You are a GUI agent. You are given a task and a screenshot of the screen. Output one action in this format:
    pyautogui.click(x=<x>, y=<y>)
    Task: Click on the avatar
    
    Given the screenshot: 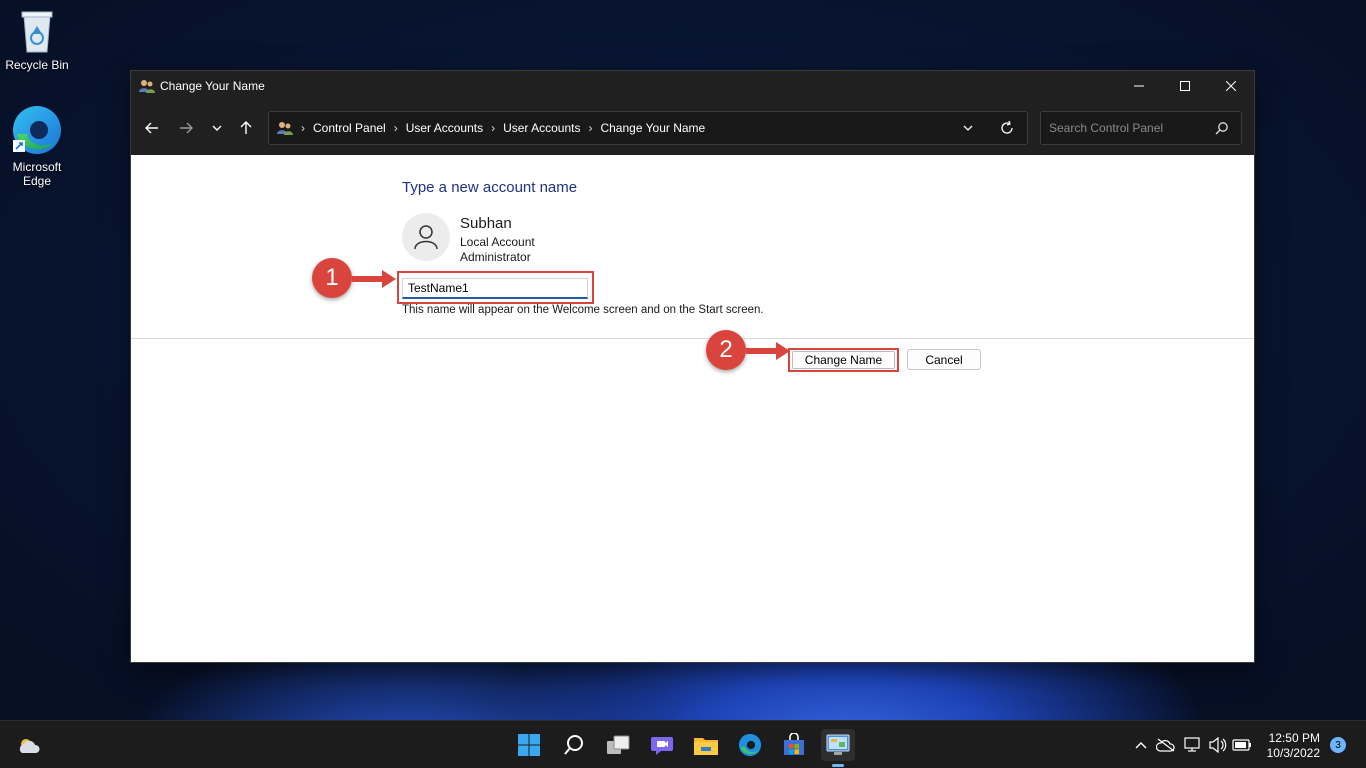 What is the action you would take?
    pyautogui.click(x=426, y=237)
    